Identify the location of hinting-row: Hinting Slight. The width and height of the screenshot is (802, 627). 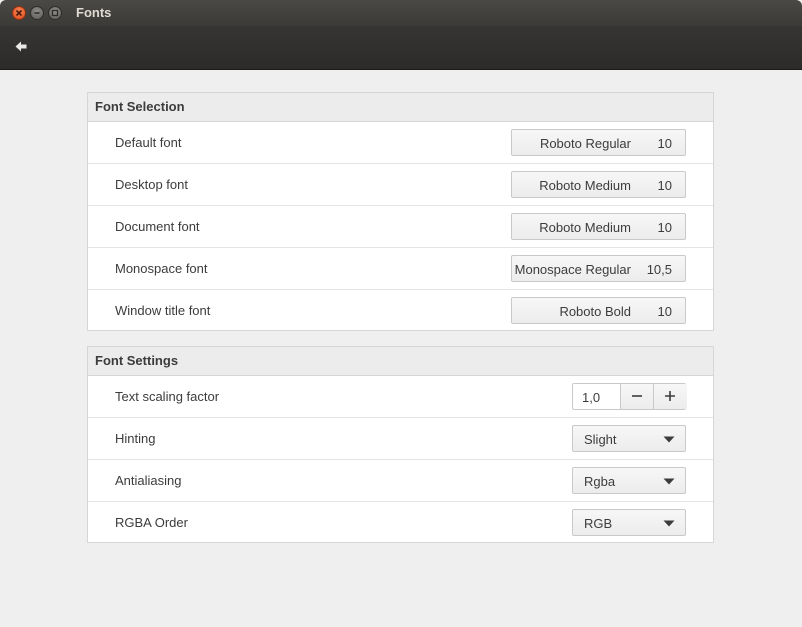
(400, 439).